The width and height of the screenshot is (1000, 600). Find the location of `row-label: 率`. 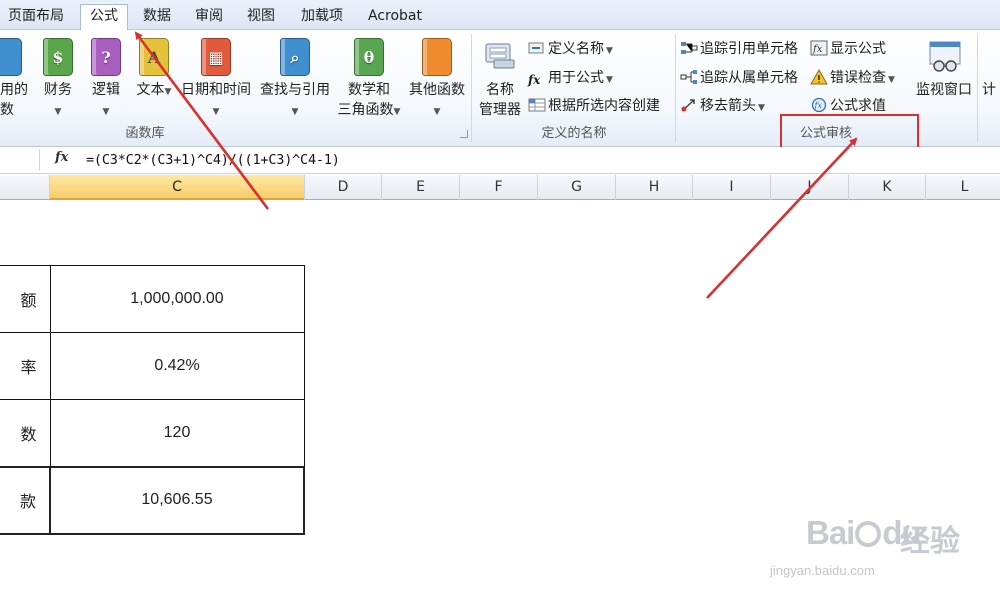

row-label: 率 is located at coordinates (25, 366).